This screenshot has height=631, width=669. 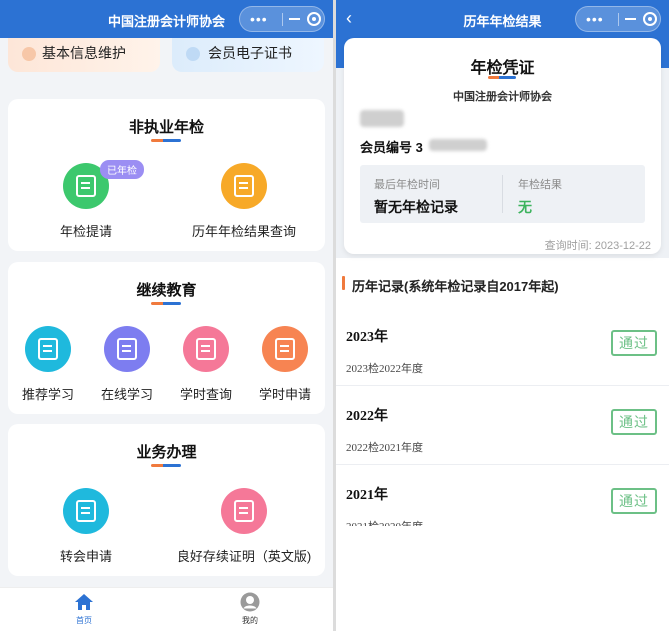 I want to click on e-certificate-label: 会员电子证书, so click(x=250, y=53).